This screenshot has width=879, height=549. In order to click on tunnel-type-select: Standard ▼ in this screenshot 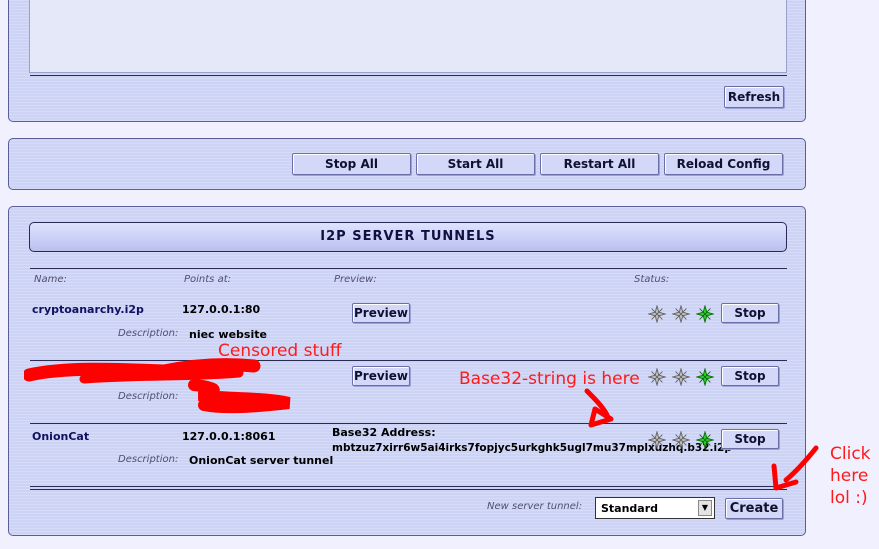, I will do `click(655, 508)`.